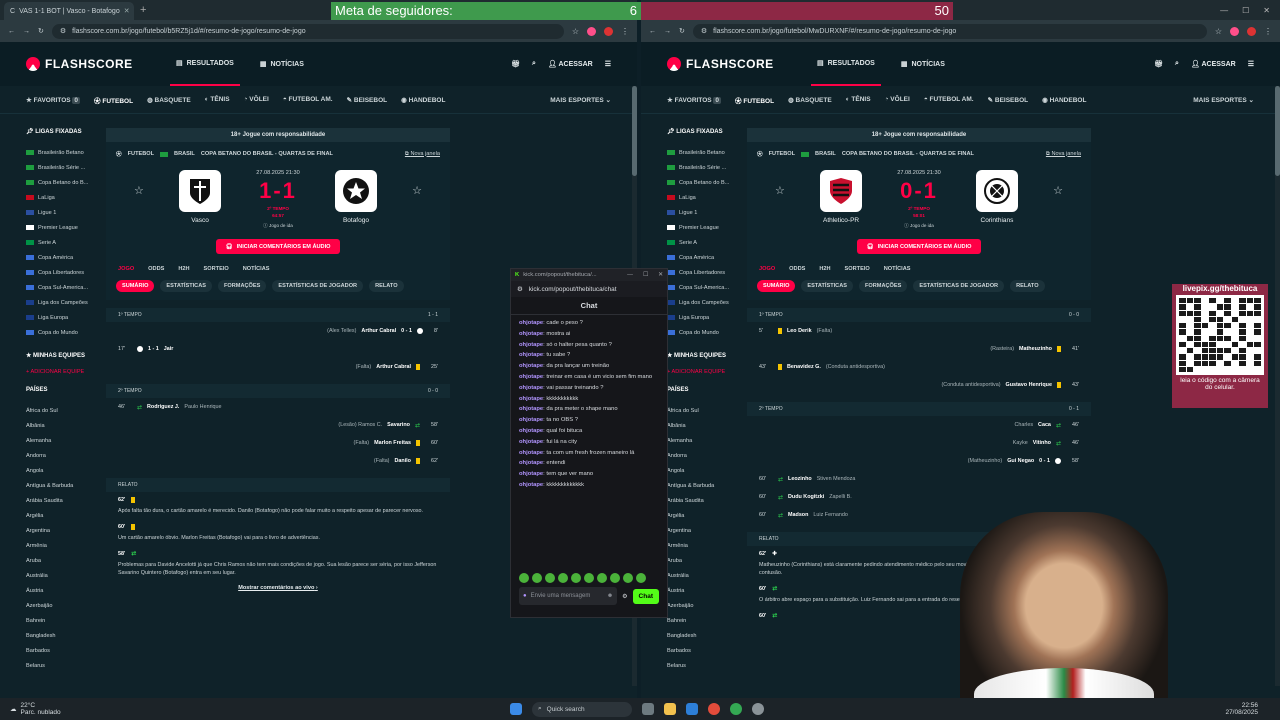 This screenshot has width=1280, height=720. Describe the element at coordinates (278, 588) in the screenshot. I see `more-comments-link: Mostrar comentários ao vivo ›` at that location.